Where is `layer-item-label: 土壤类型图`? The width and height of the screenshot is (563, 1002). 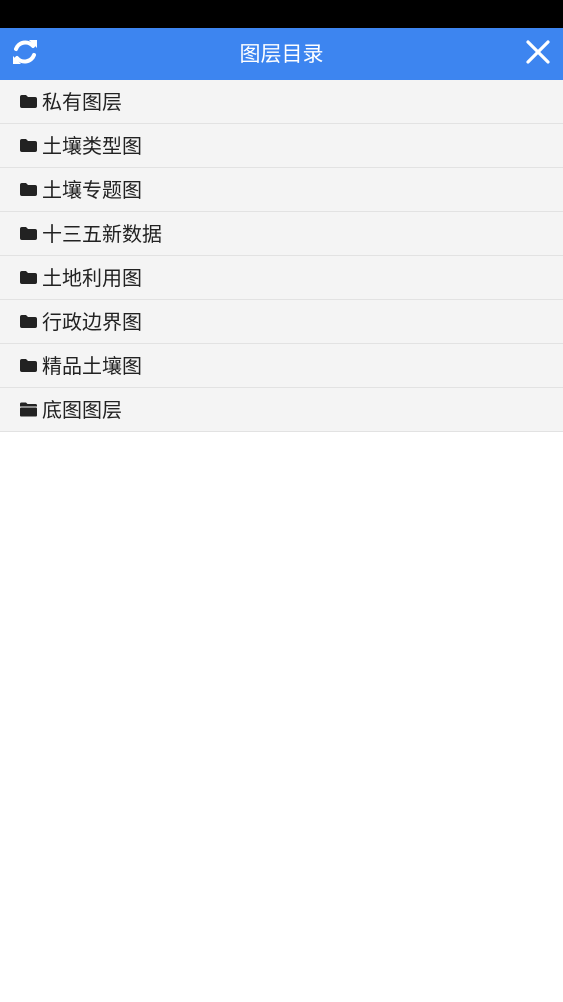
layer-item-label: 土壤类型图 is located at coordinates (92, 145).